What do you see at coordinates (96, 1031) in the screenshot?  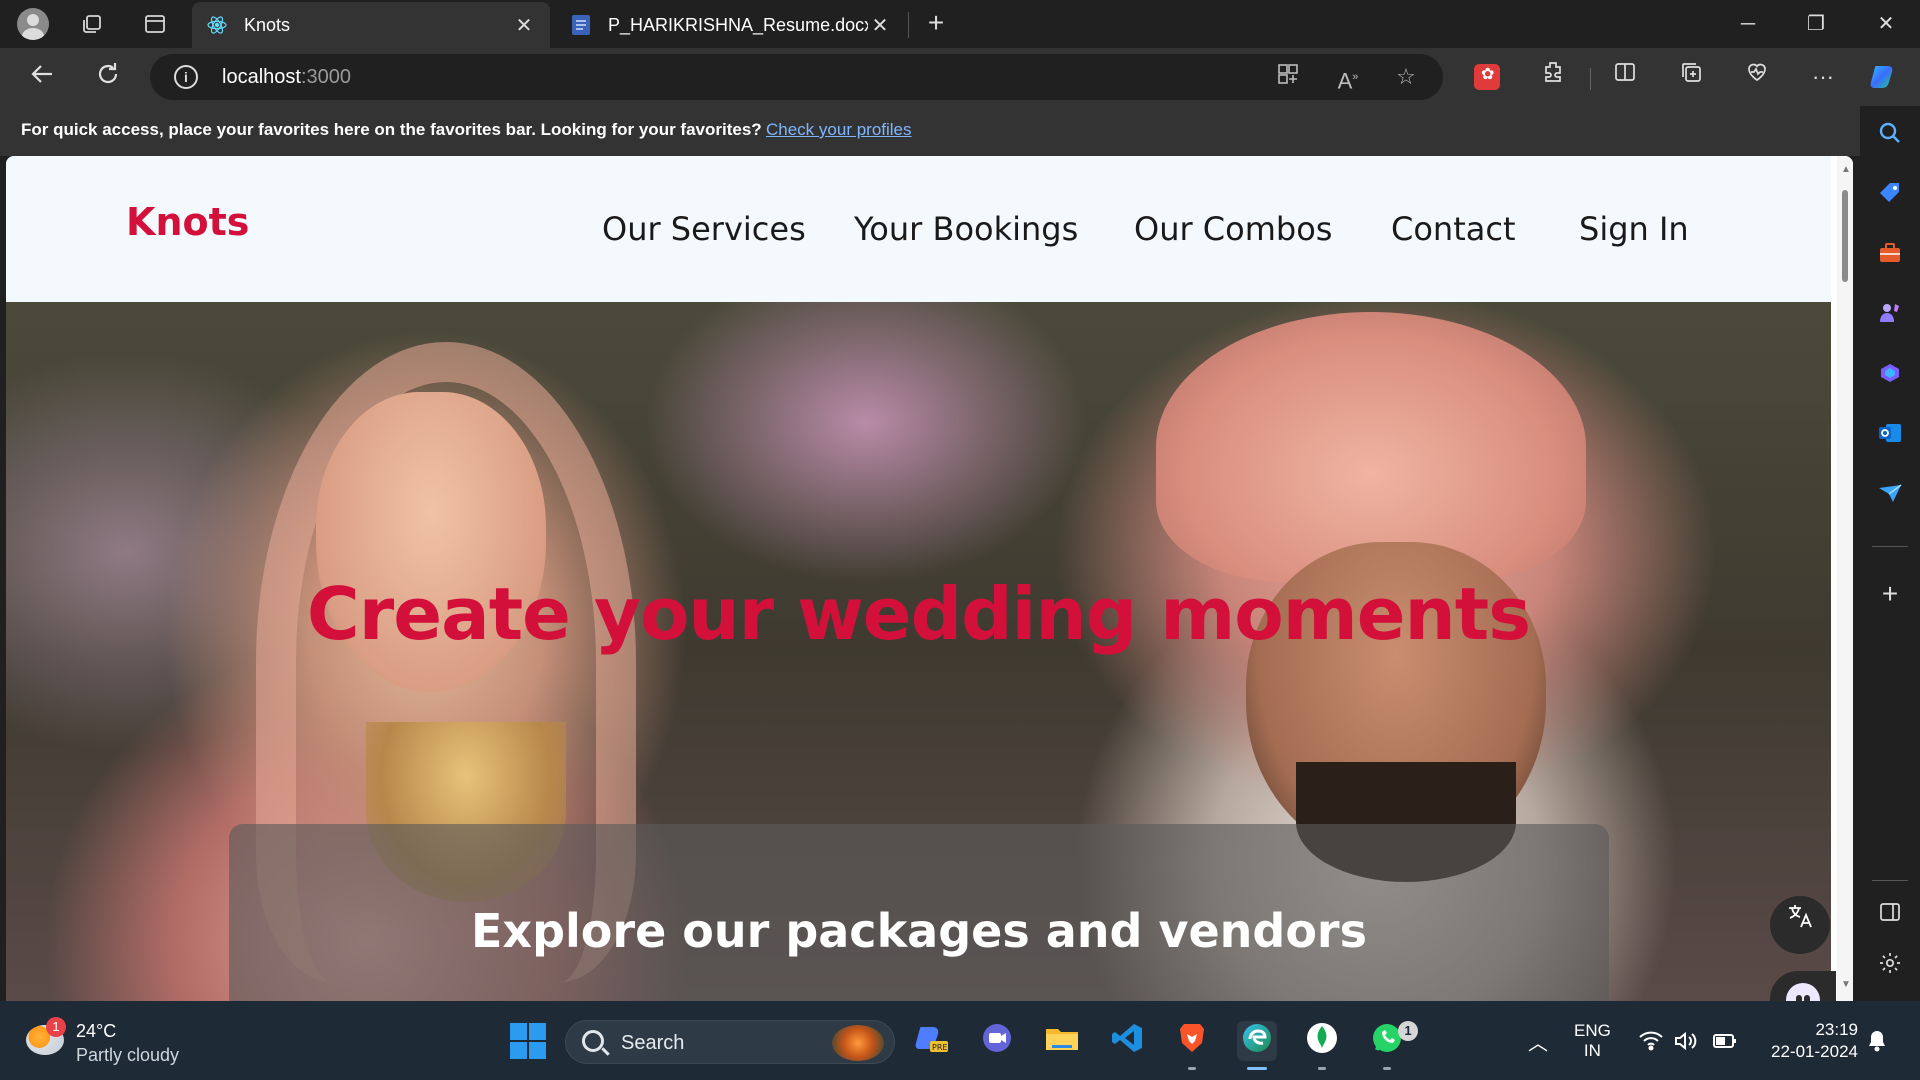 I see `weather-temperature: 24°C` at bounding box center [96, 1031].